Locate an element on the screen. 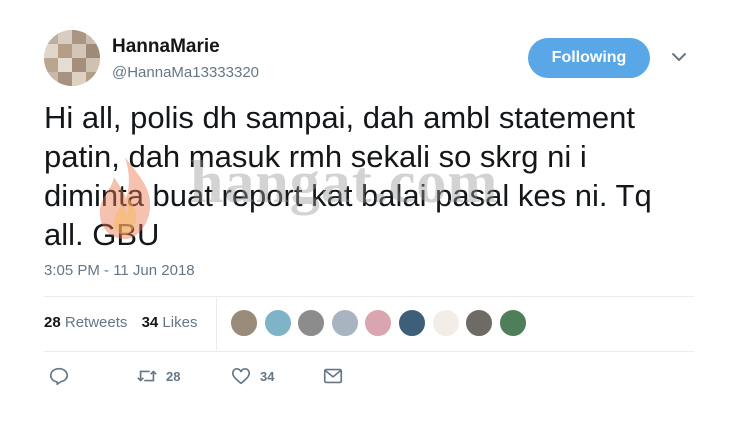  like-button: 34 is located at coordinates (252, 376).